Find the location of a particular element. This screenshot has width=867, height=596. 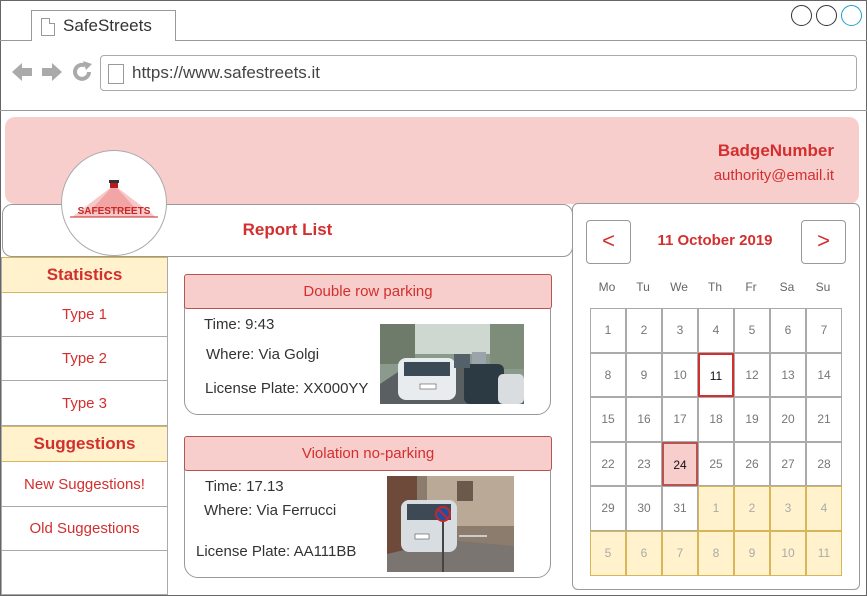

calendar-day: 16 is located at coordinates (644, 419).